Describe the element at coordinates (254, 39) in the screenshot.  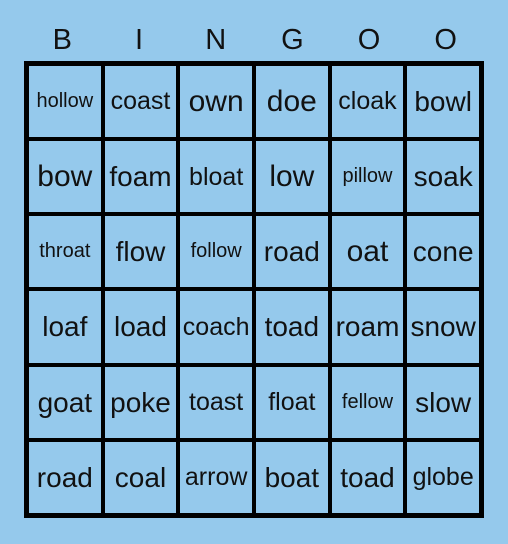
I see `bingo-header-row: B I N G O O` at that location.